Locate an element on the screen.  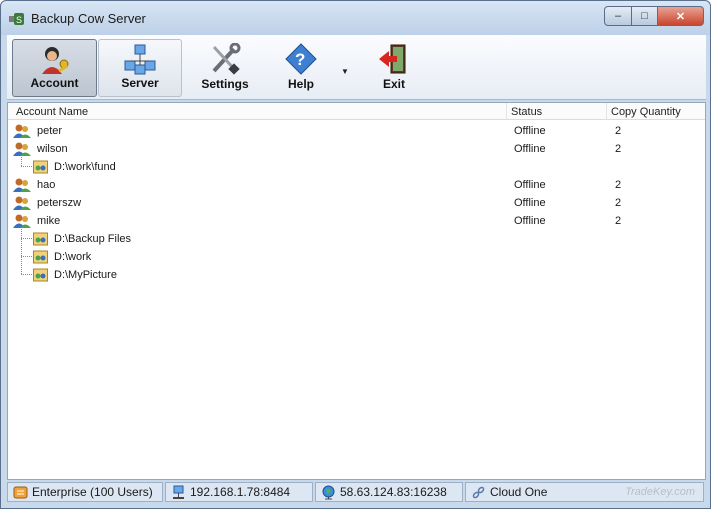
settings-button: Settings is located at coordinates (225, 68).